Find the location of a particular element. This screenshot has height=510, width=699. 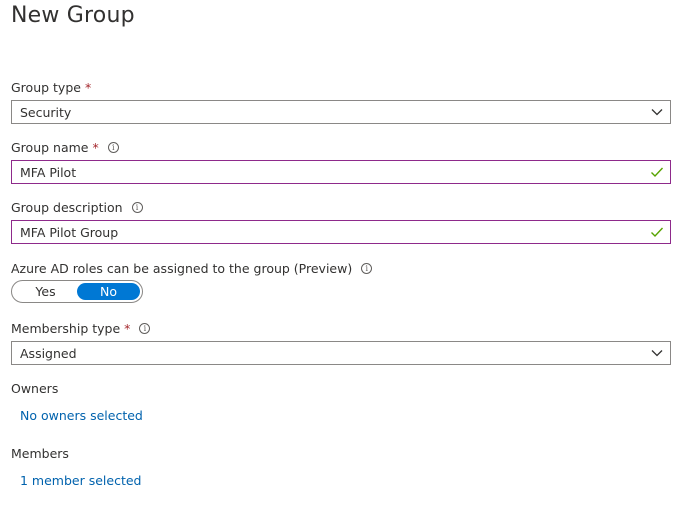

group-type-label-text: Group type is located at coordinates (46, 87).